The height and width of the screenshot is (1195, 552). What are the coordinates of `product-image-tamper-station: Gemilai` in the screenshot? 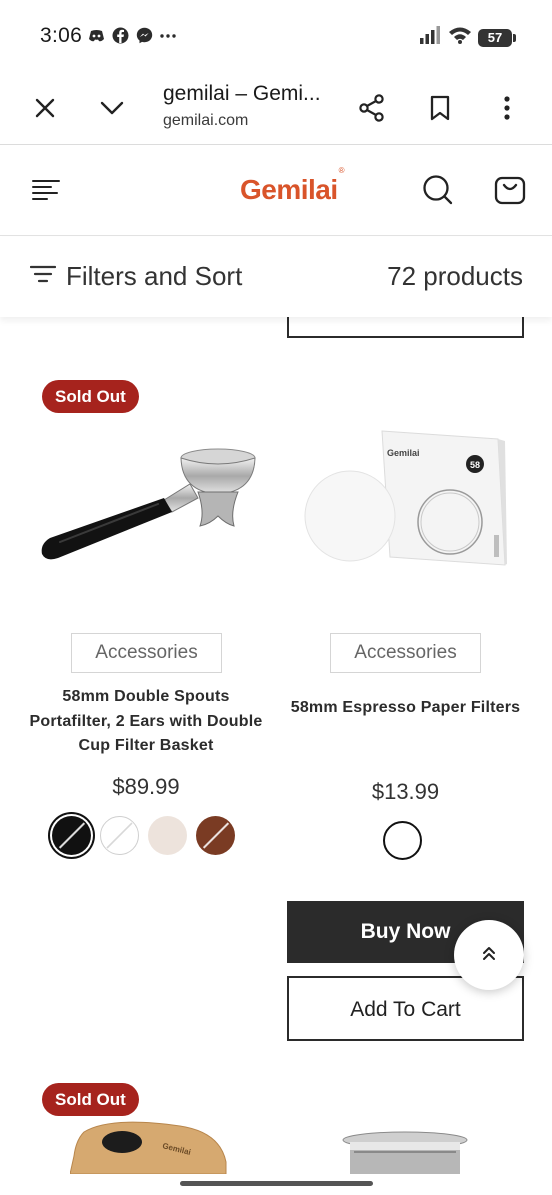 It's located at (149, 1144).